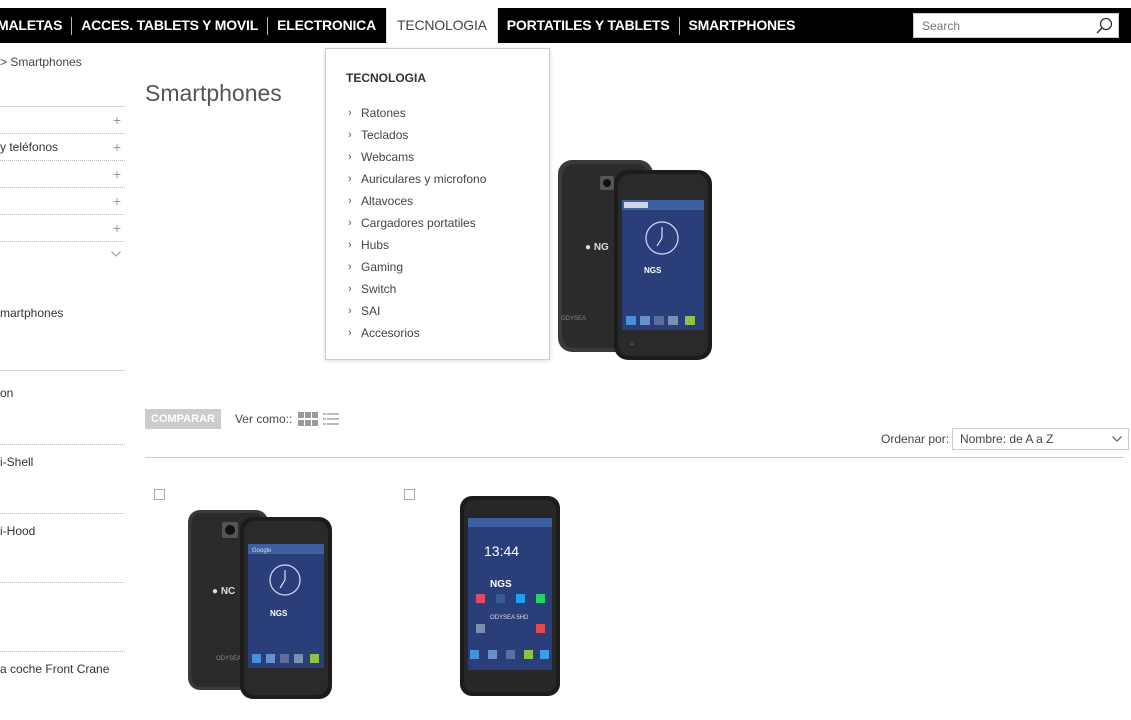 The image size is (1131, 720). What do you see at coordinates (417, 135) in the screenshot?
I see `dropdown-item-teclados: › Teclados` at bounding box center [417, 135].